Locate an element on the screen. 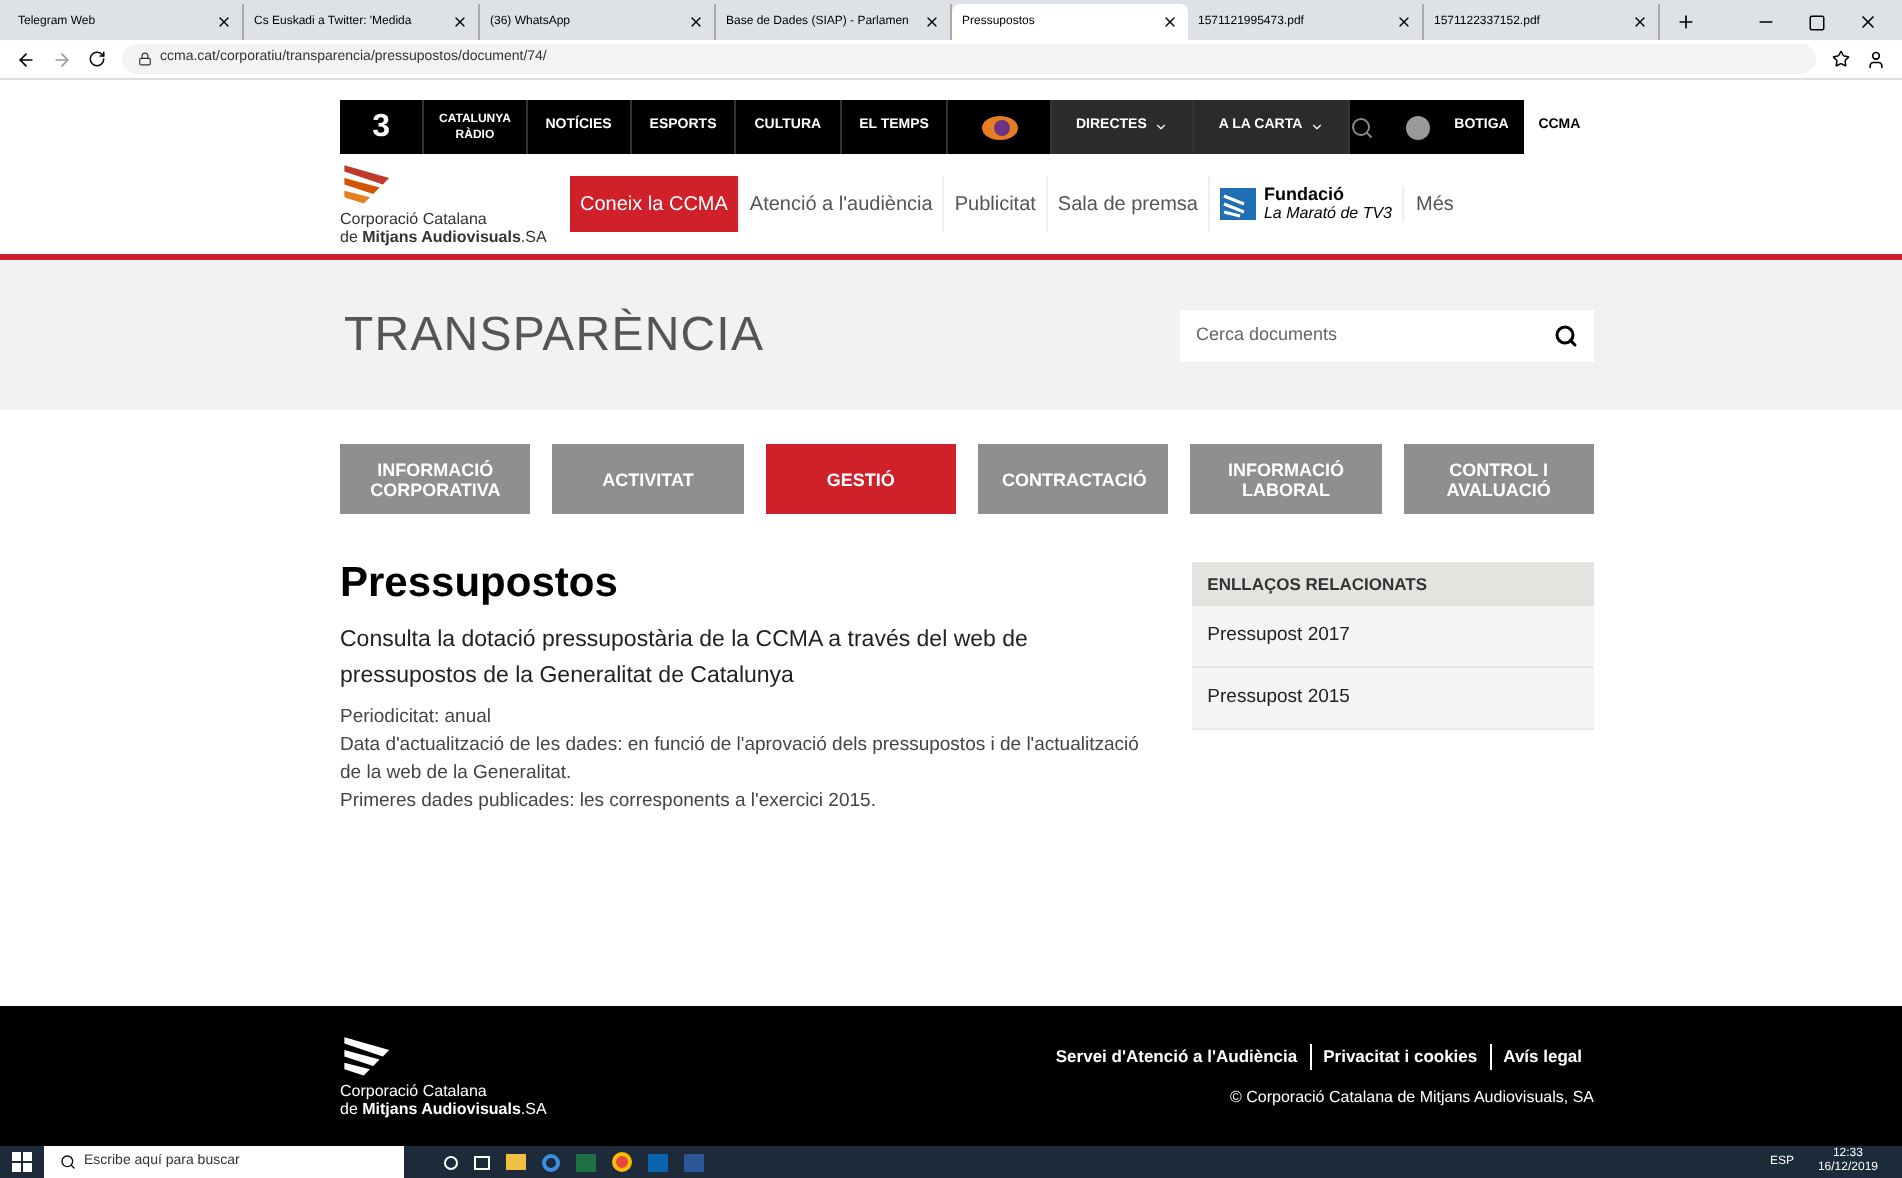 The width and height of the screenshot is (1902, 1178). foundation-subtitle: La Marató de TV3 is located at coordinates (1328, 213).